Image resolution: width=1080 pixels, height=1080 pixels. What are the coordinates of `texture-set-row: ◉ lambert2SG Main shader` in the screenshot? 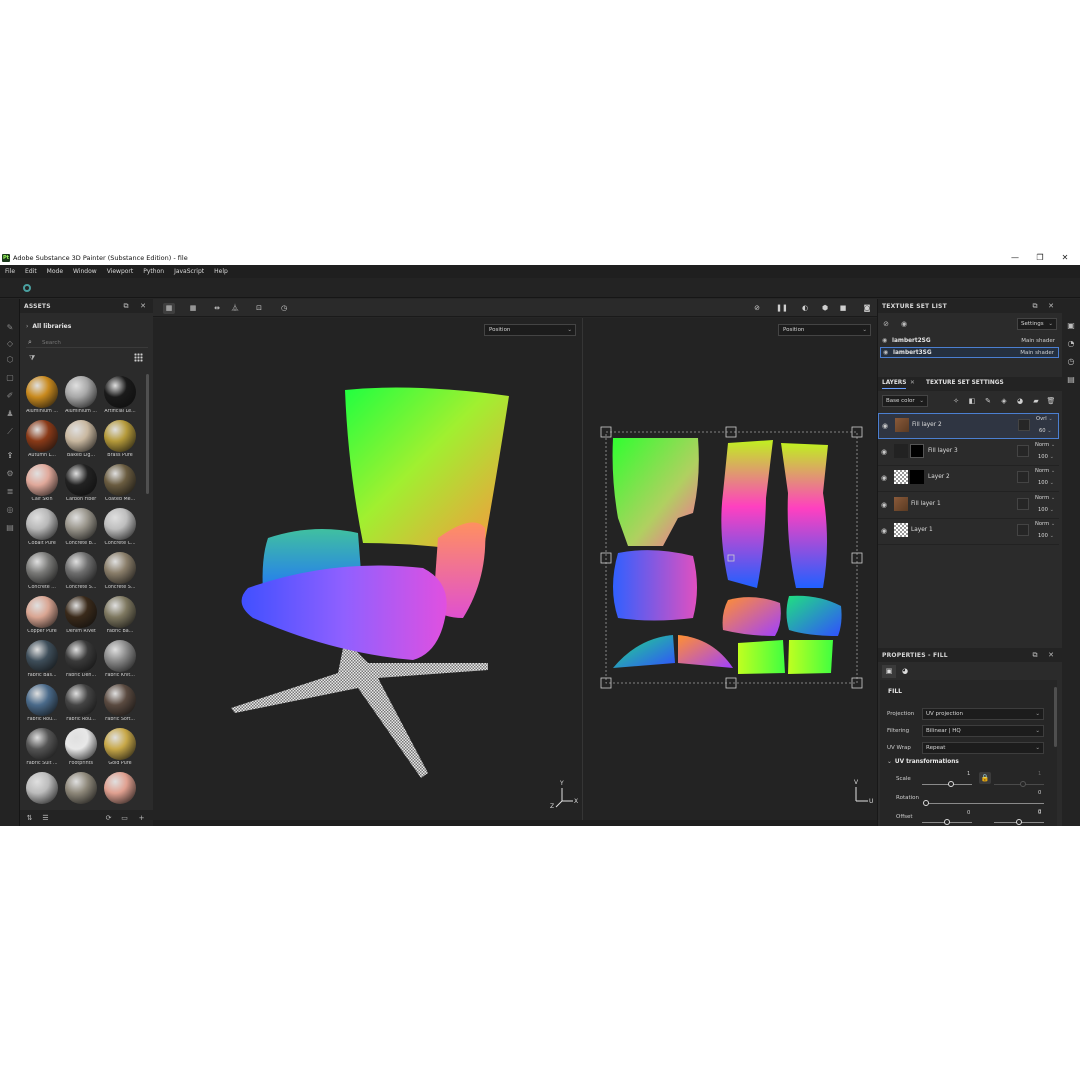 It's located at (969, 341).